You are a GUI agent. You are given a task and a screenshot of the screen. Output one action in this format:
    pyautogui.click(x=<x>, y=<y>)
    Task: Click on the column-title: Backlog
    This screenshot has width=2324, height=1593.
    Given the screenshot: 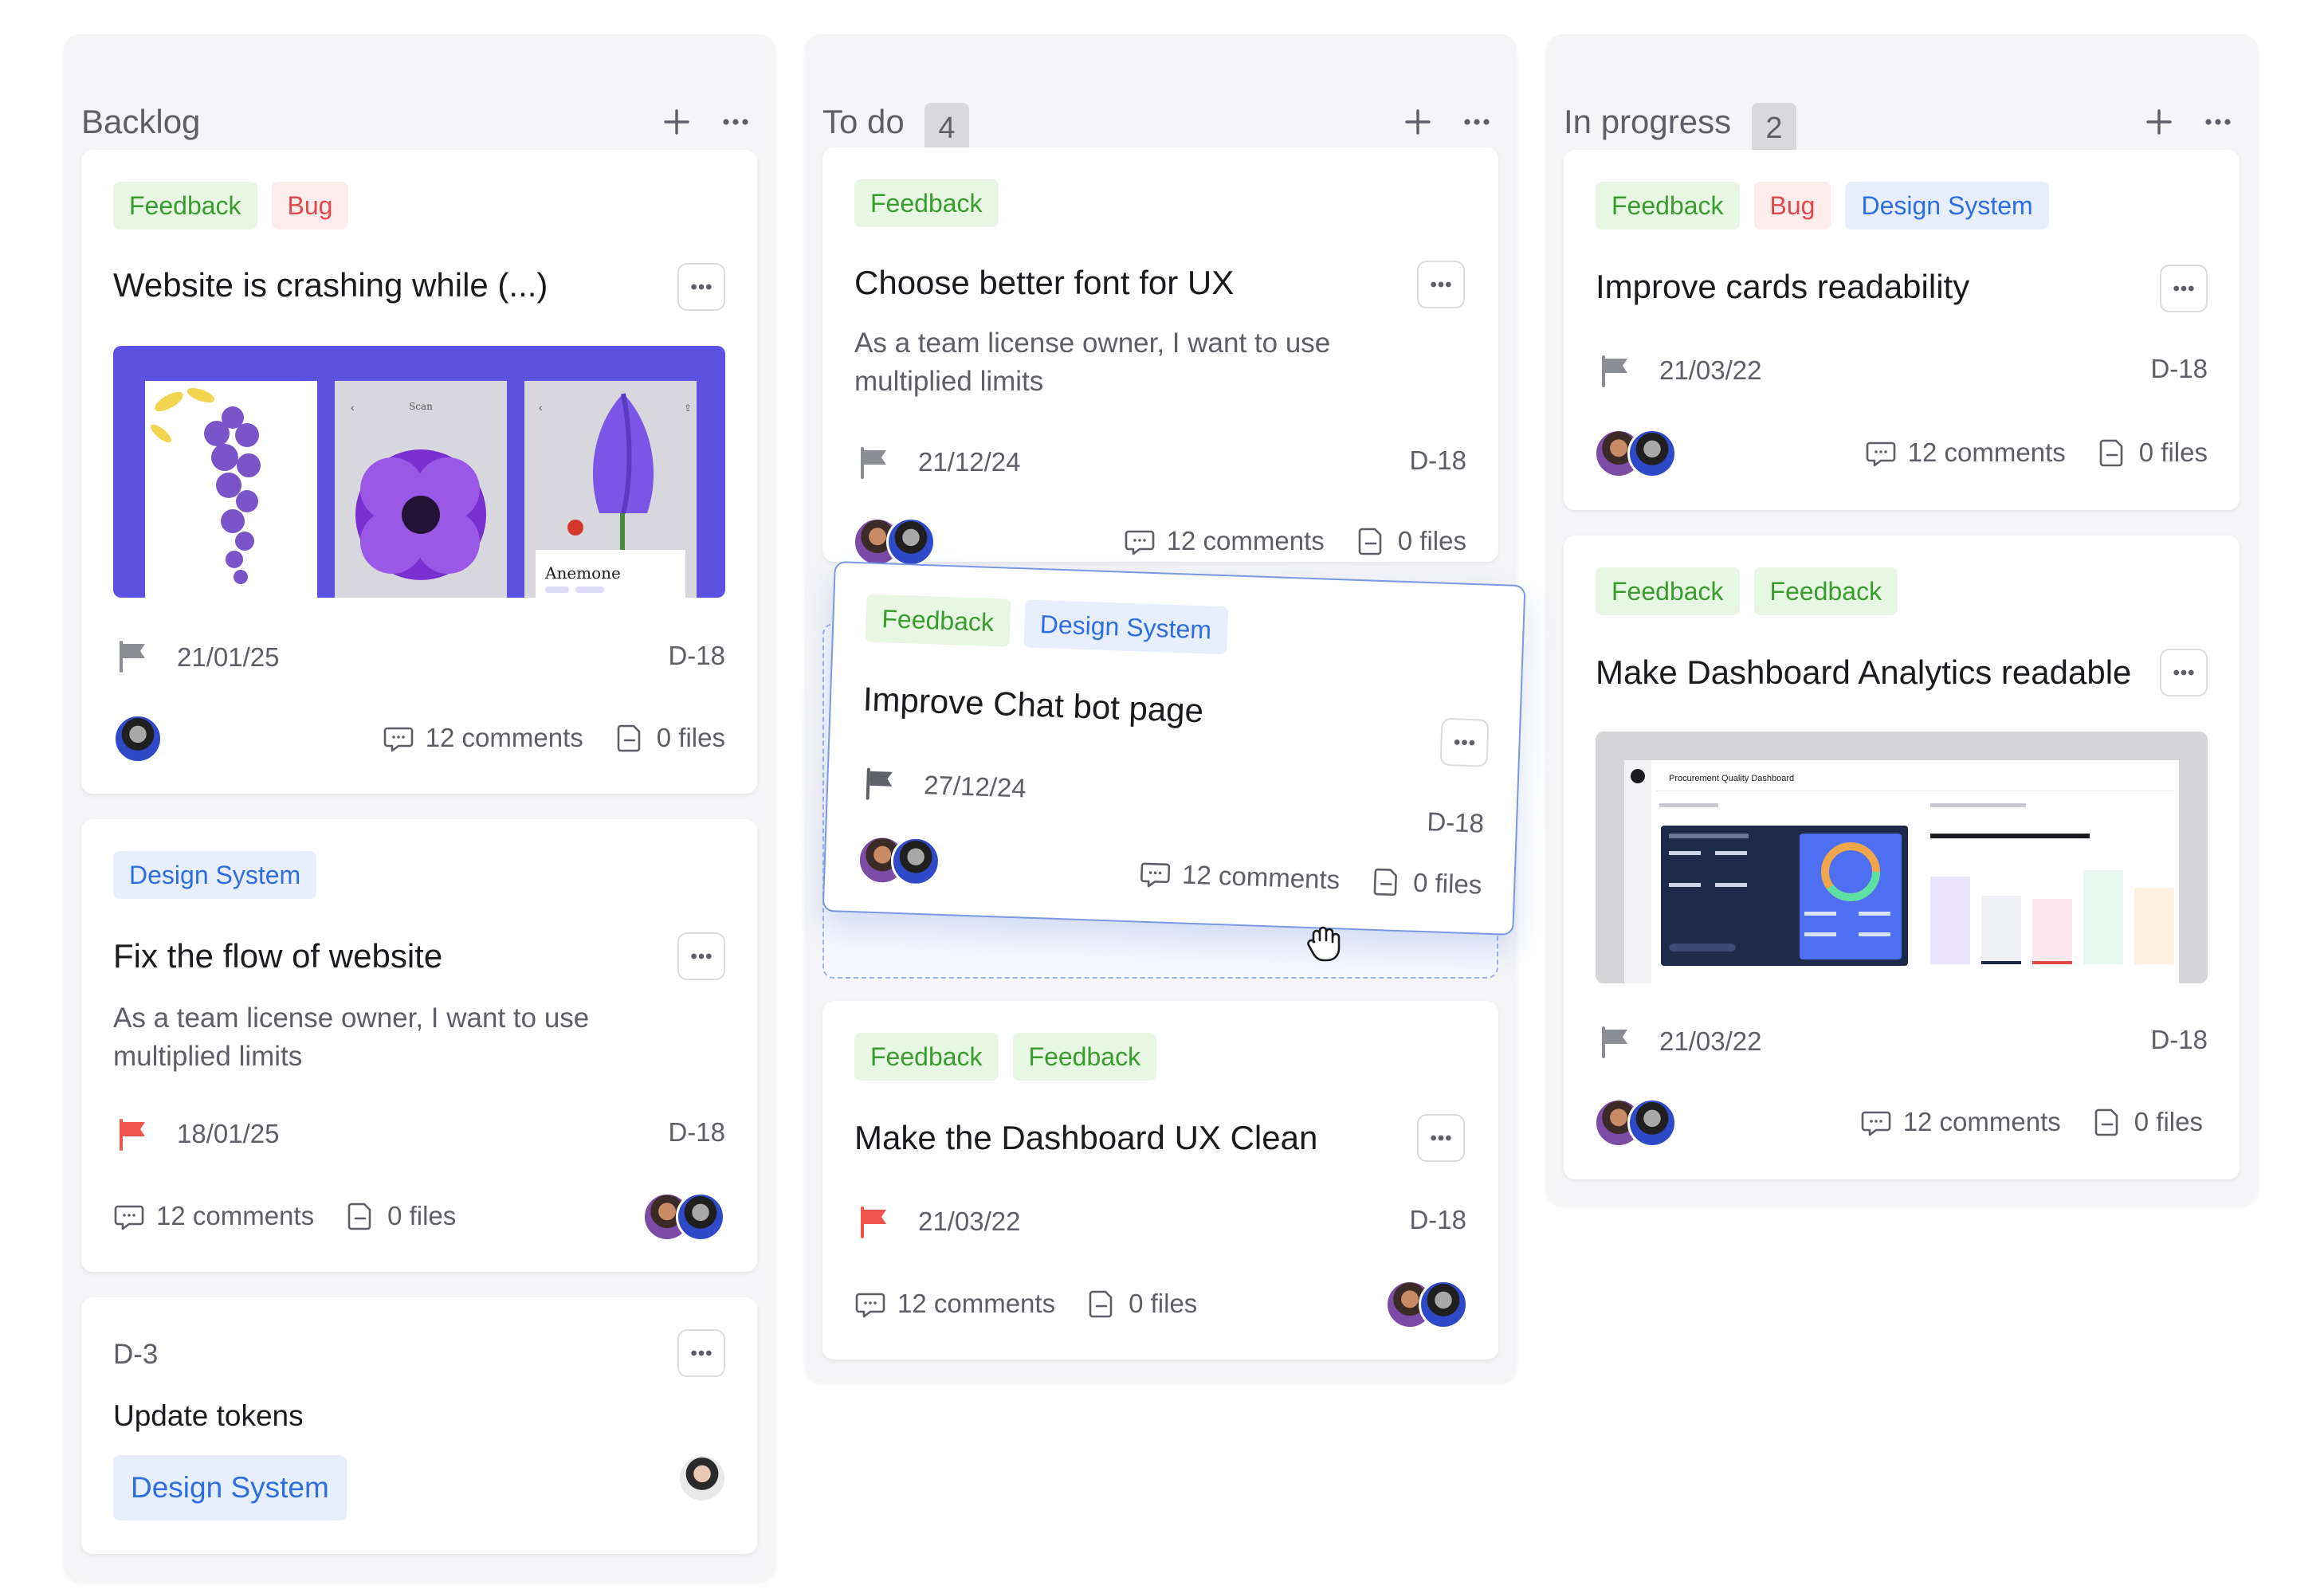 What is the action you would take?
    pyautogui.click(x=141, y=121)
    